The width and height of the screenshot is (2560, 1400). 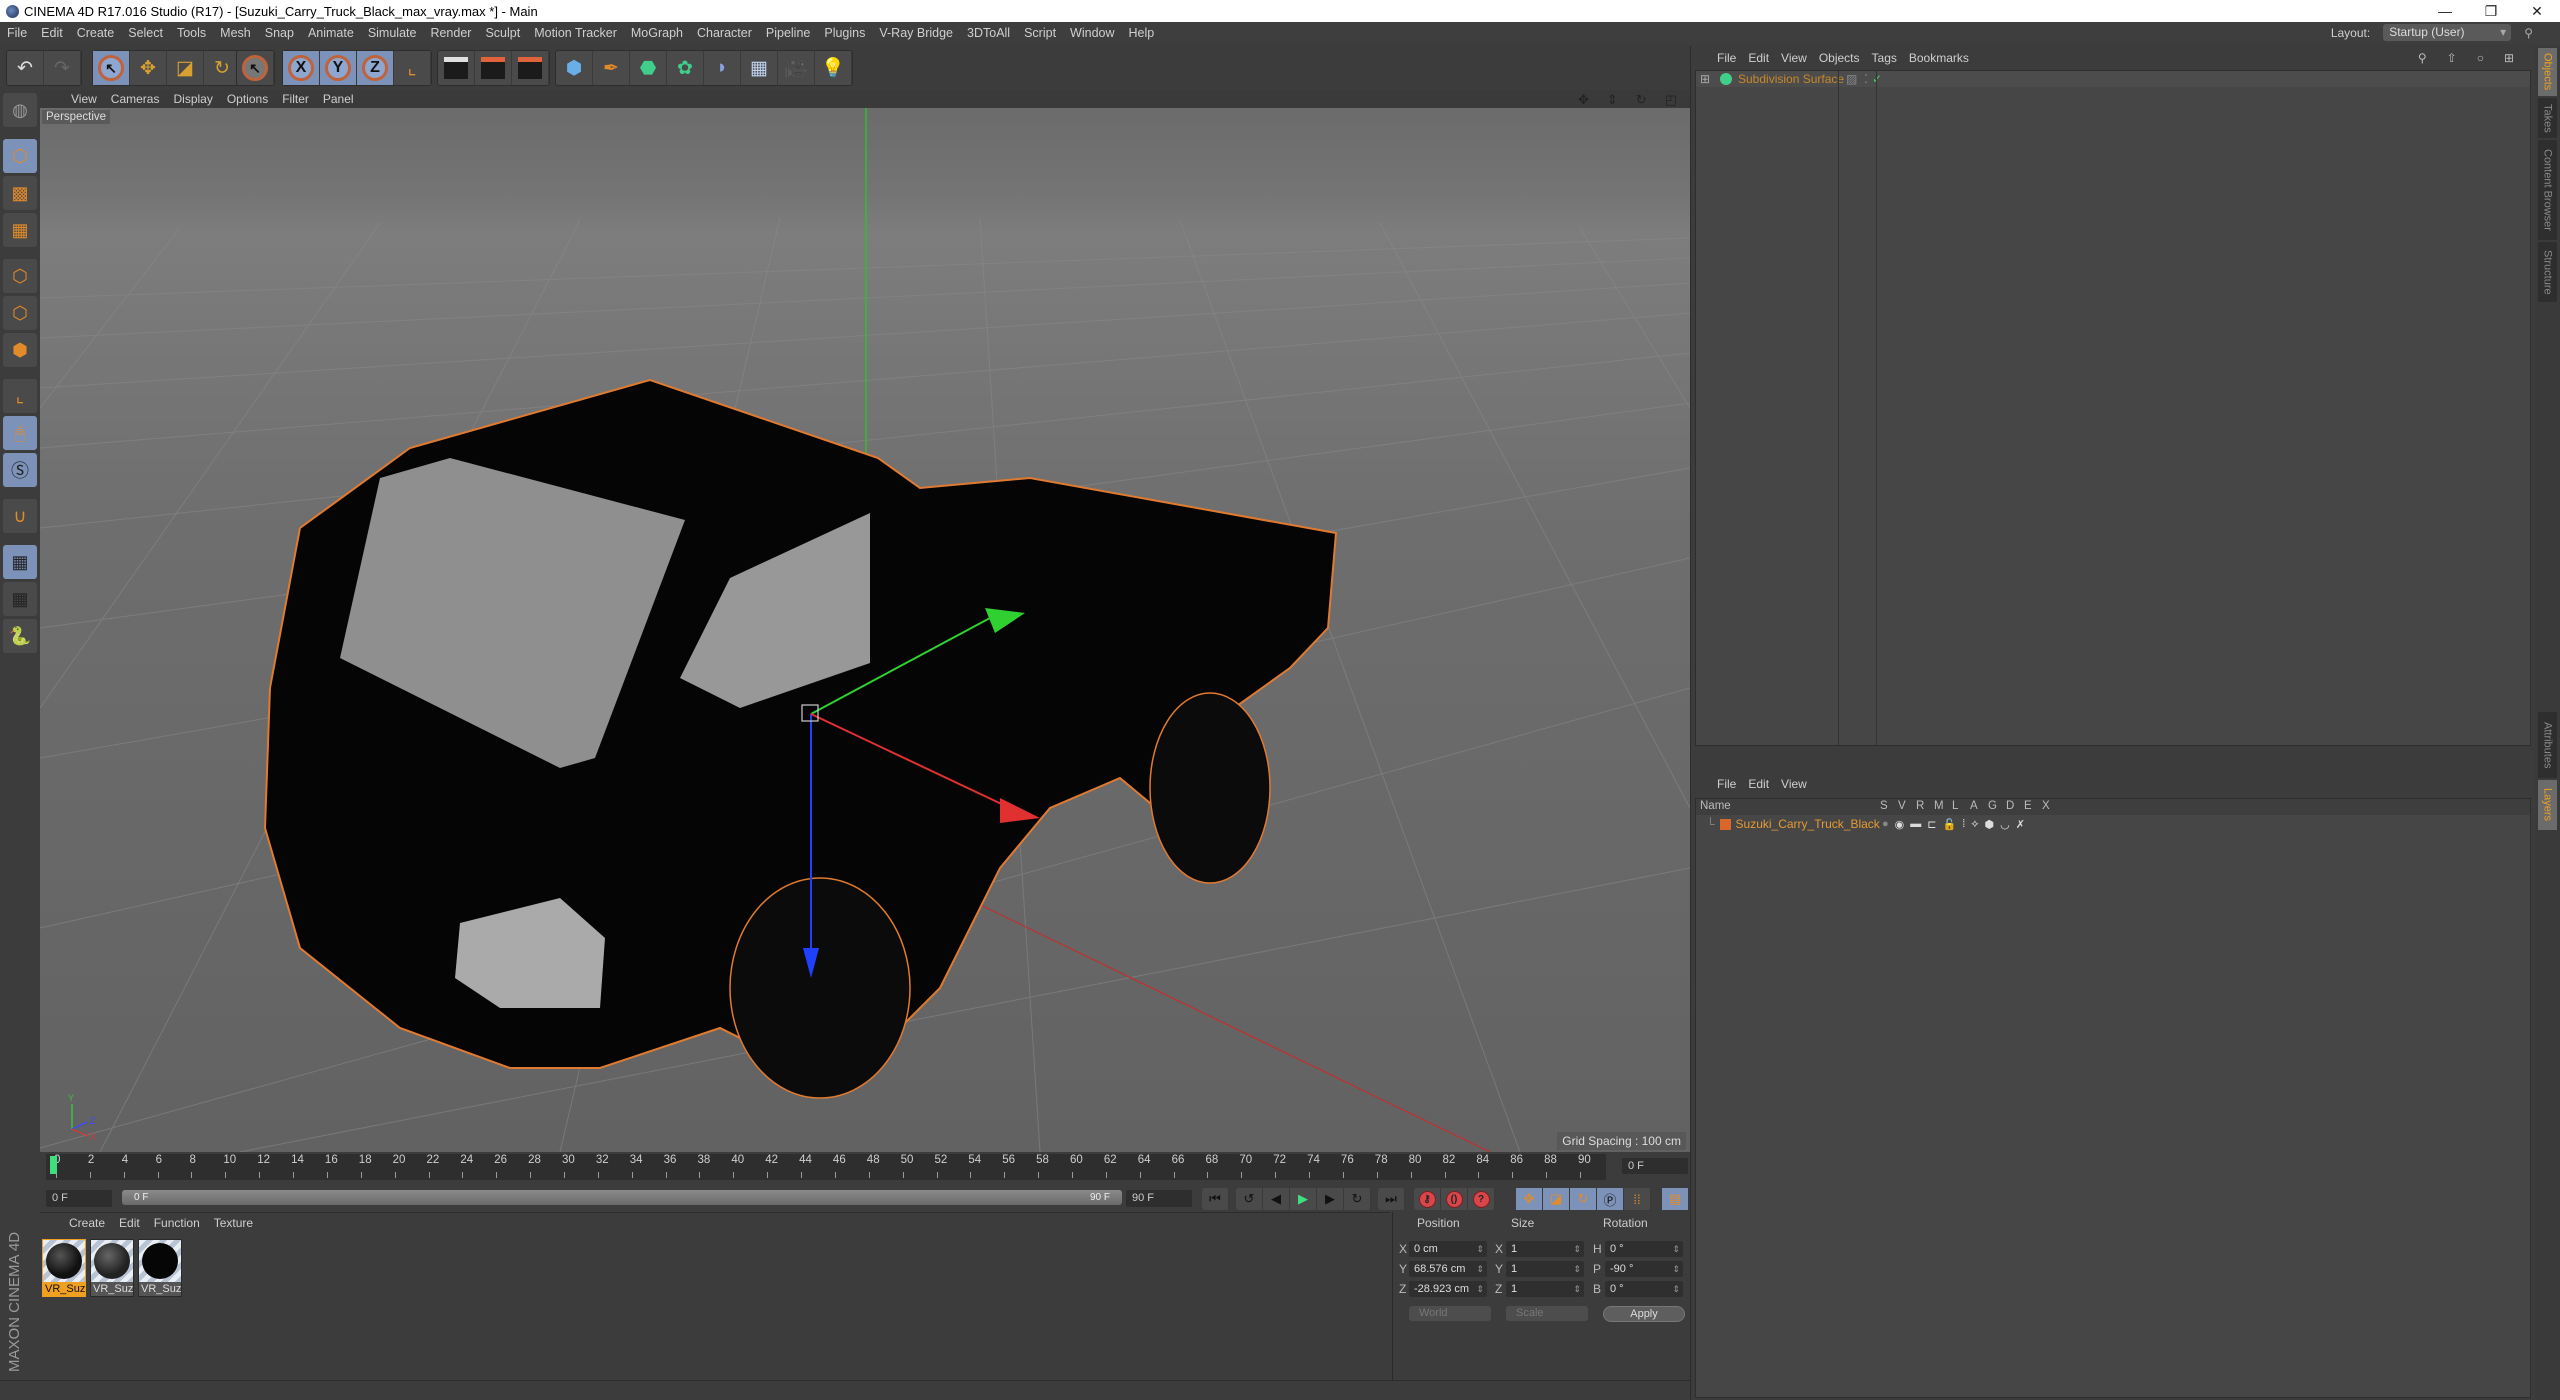 What do you see at coordinates (1547, 1313) in the screenshot?
I see `size-mode-dropdown: Scale` at bounding box center [1547, 1313].